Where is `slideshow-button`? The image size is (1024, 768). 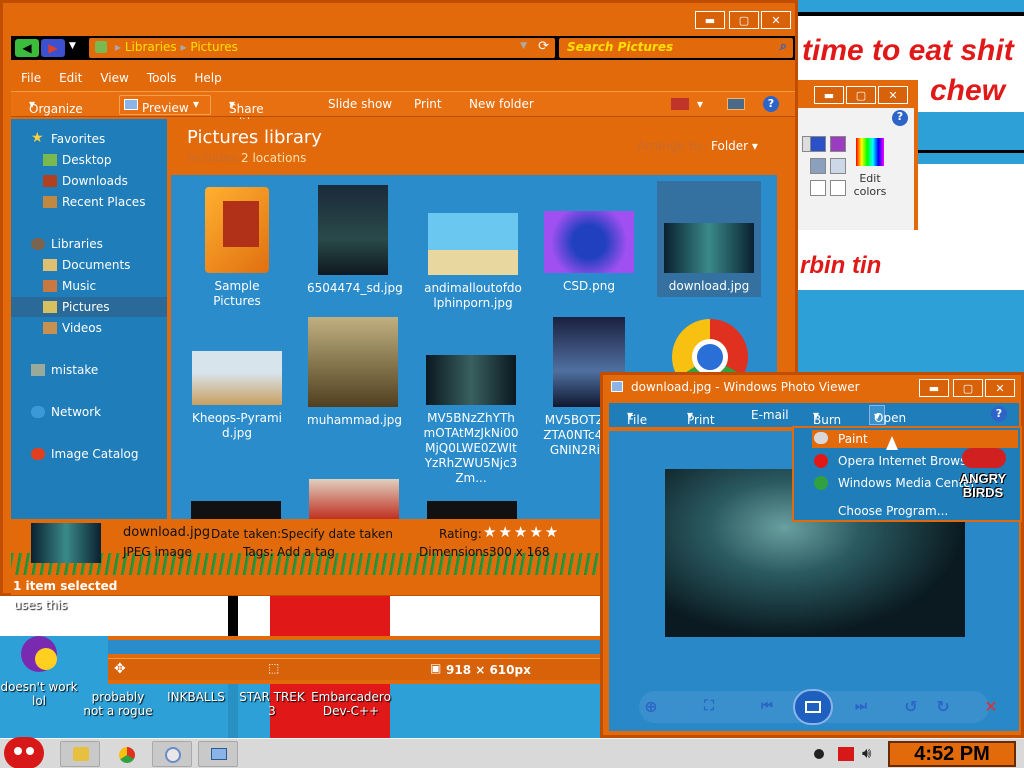
slideshow-button is located at coordinates (813, 707).